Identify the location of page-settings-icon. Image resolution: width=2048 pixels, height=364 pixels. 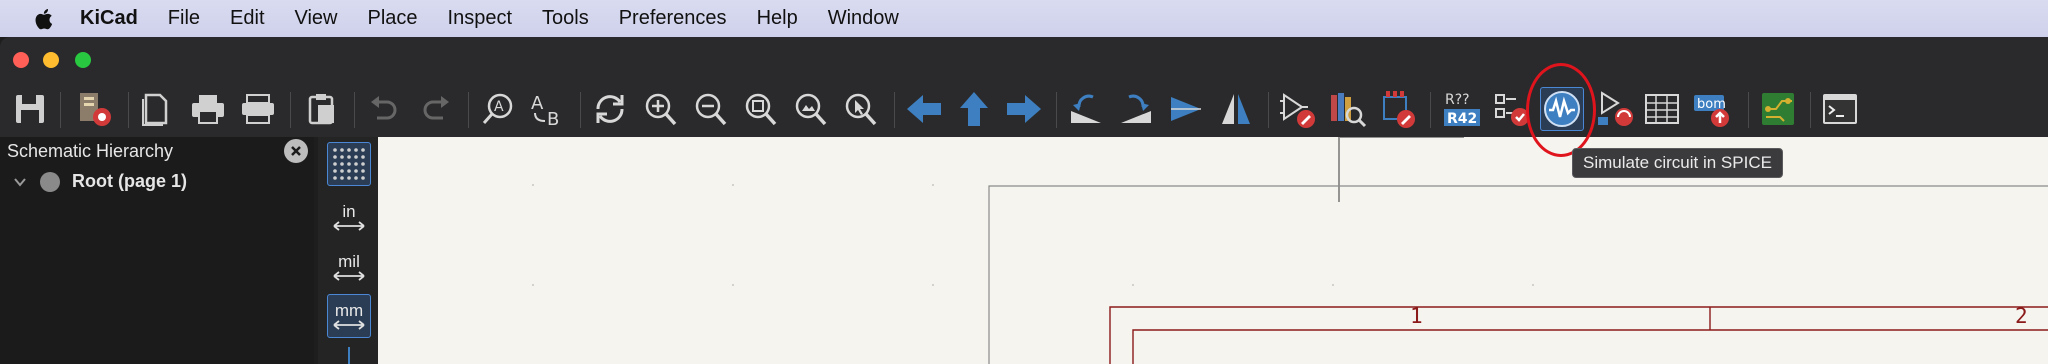
(155, 109).